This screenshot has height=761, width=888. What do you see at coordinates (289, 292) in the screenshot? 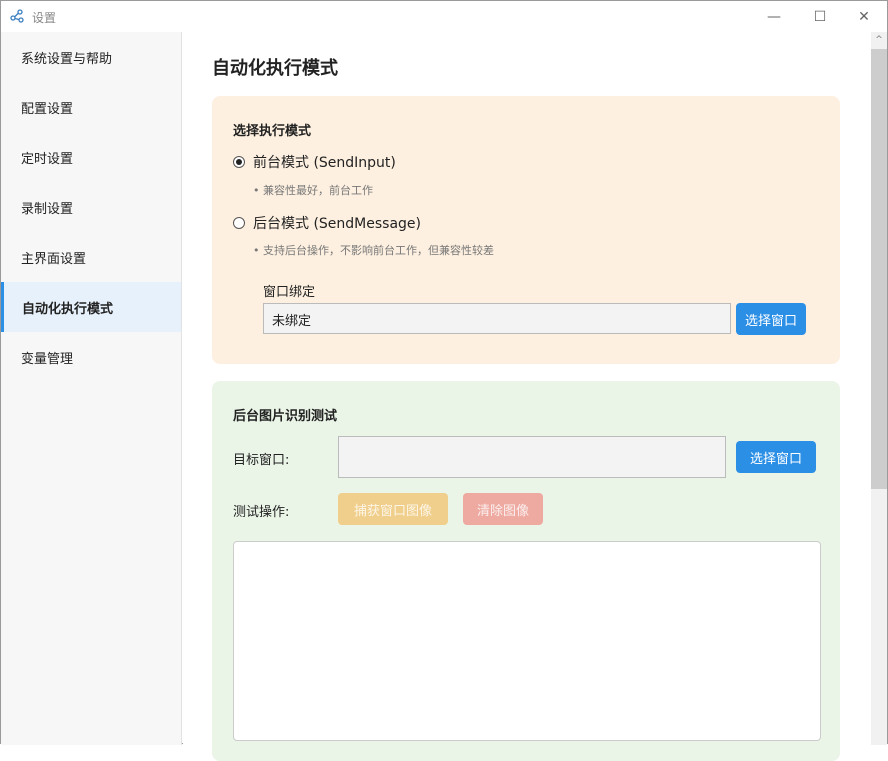
I see `window-bind-label: 窗口绑定` at bounding box center [289, 292].